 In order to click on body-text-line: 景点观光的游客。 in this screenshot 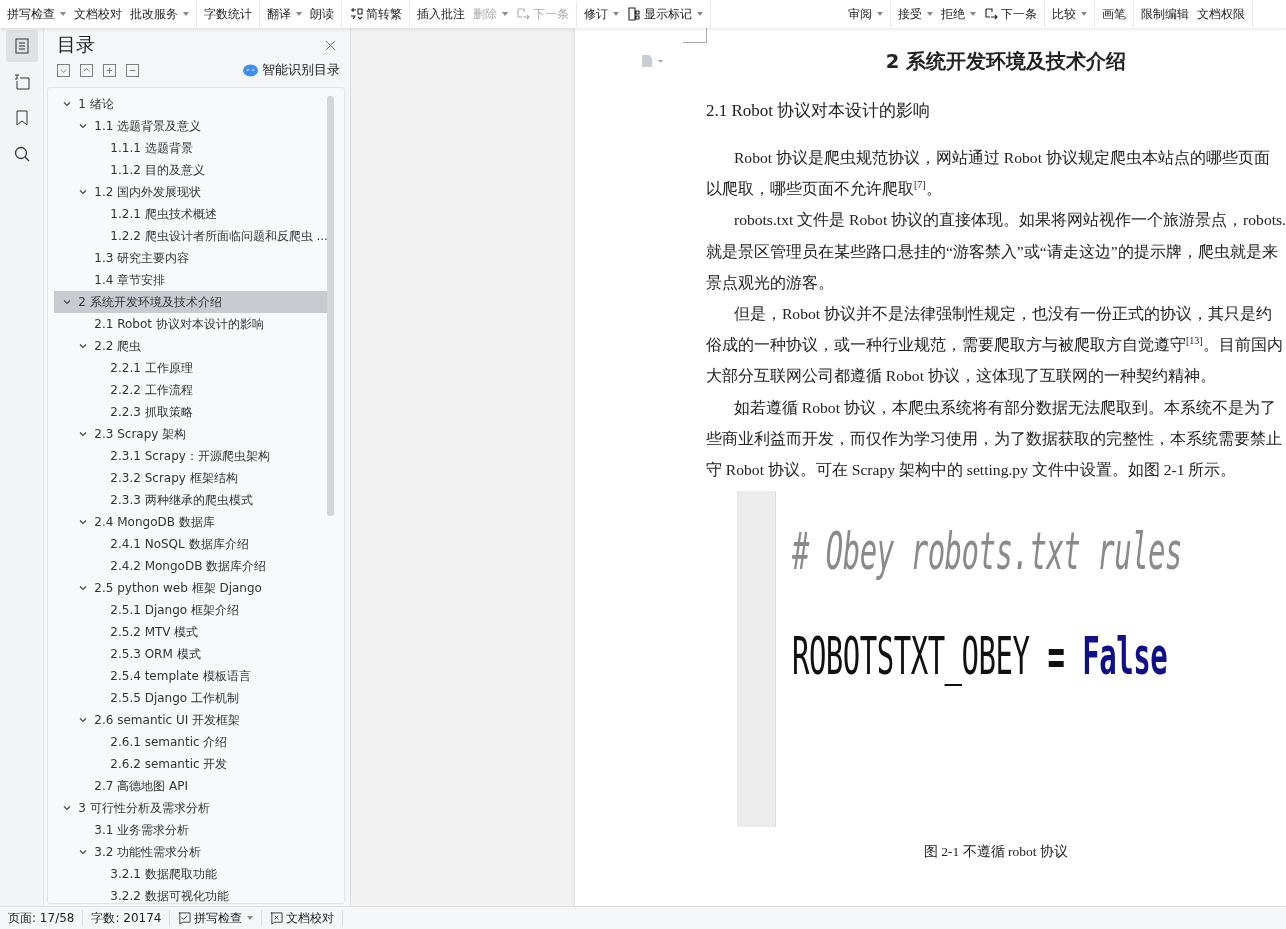, I will do `click(770, 282)`.